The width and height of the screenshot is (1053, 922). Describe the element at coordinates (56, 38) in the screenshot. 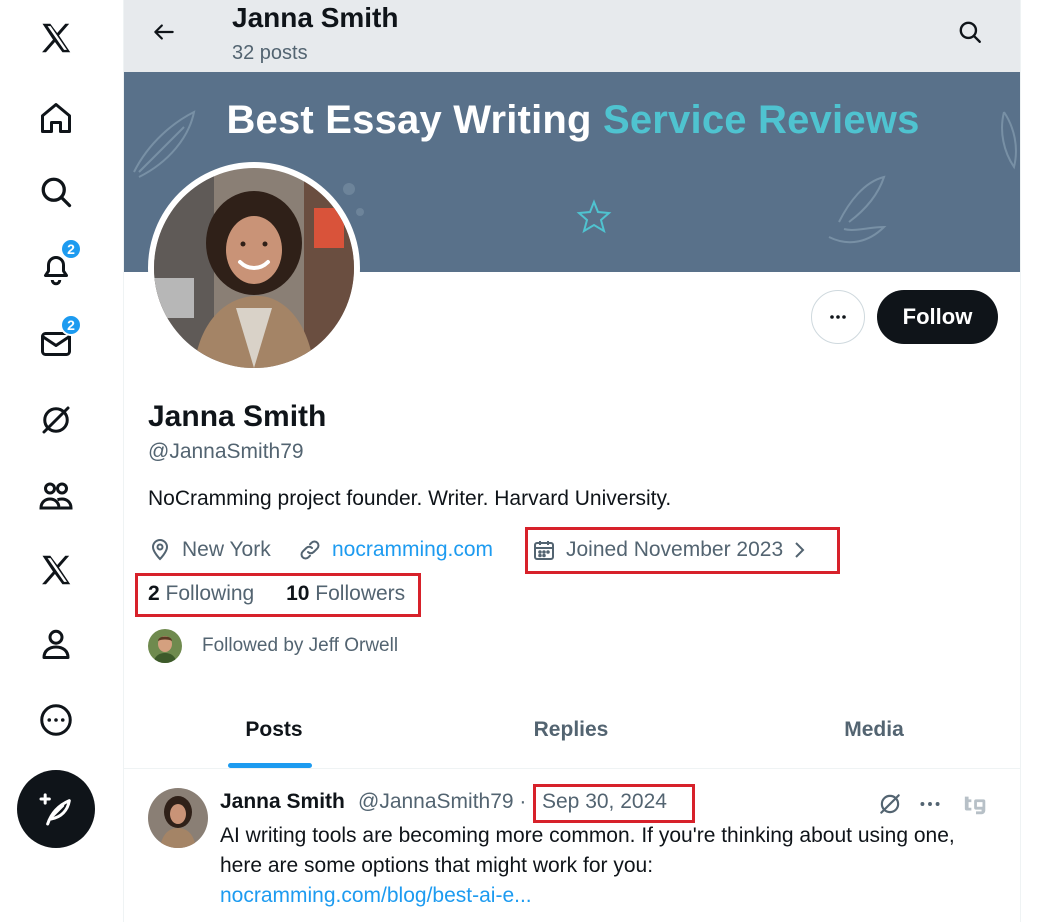

I see `x-logo-icon` at that location.